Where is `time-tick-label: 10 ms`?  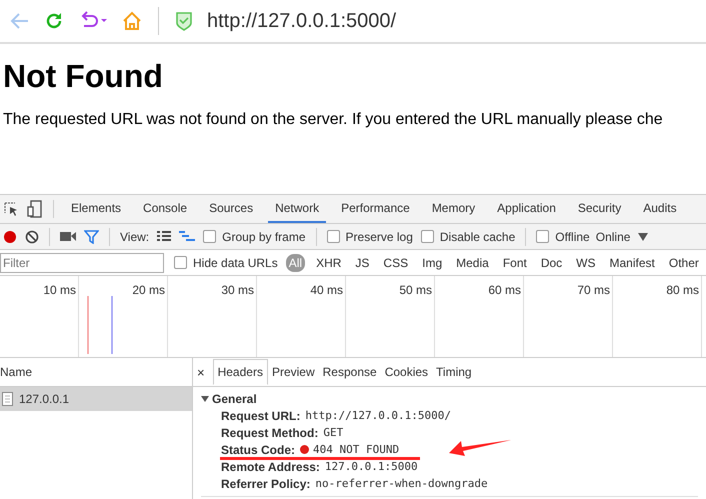 time-tick-label: 10 ms is located at coordinates (59, 290).